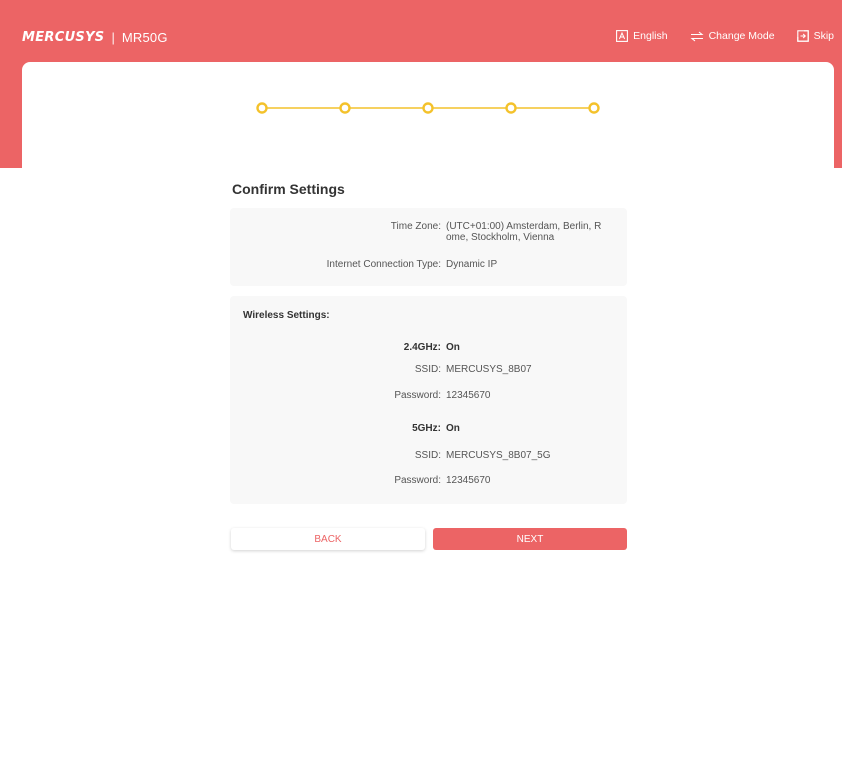 This screenshot has width=842, height=765. I want to click on change-mode-icon, so click(697, 36).